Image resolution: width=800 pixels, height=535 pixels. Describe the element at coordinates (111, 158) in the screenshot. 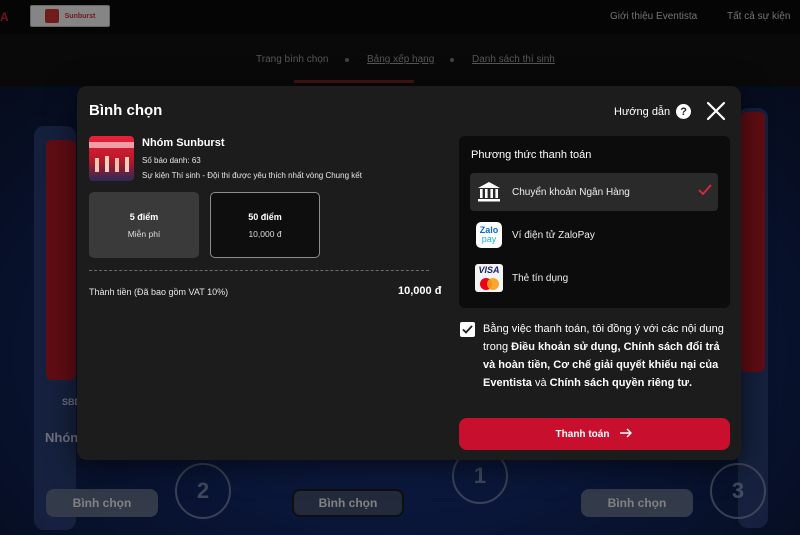

I see `contestant-thumbnail` at that location.